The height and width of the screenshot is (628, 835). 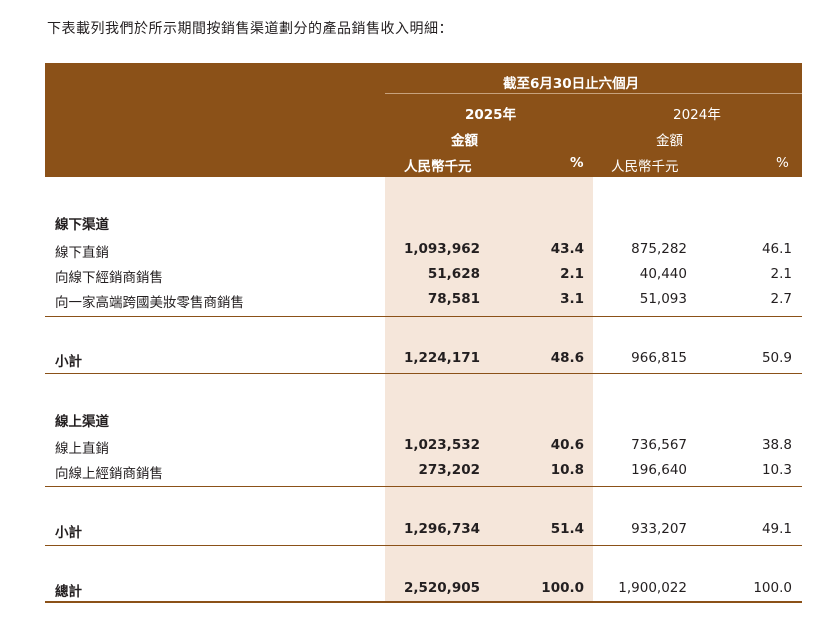 I want to click on pct-2025: 48.6, so click(x=567, y=358).